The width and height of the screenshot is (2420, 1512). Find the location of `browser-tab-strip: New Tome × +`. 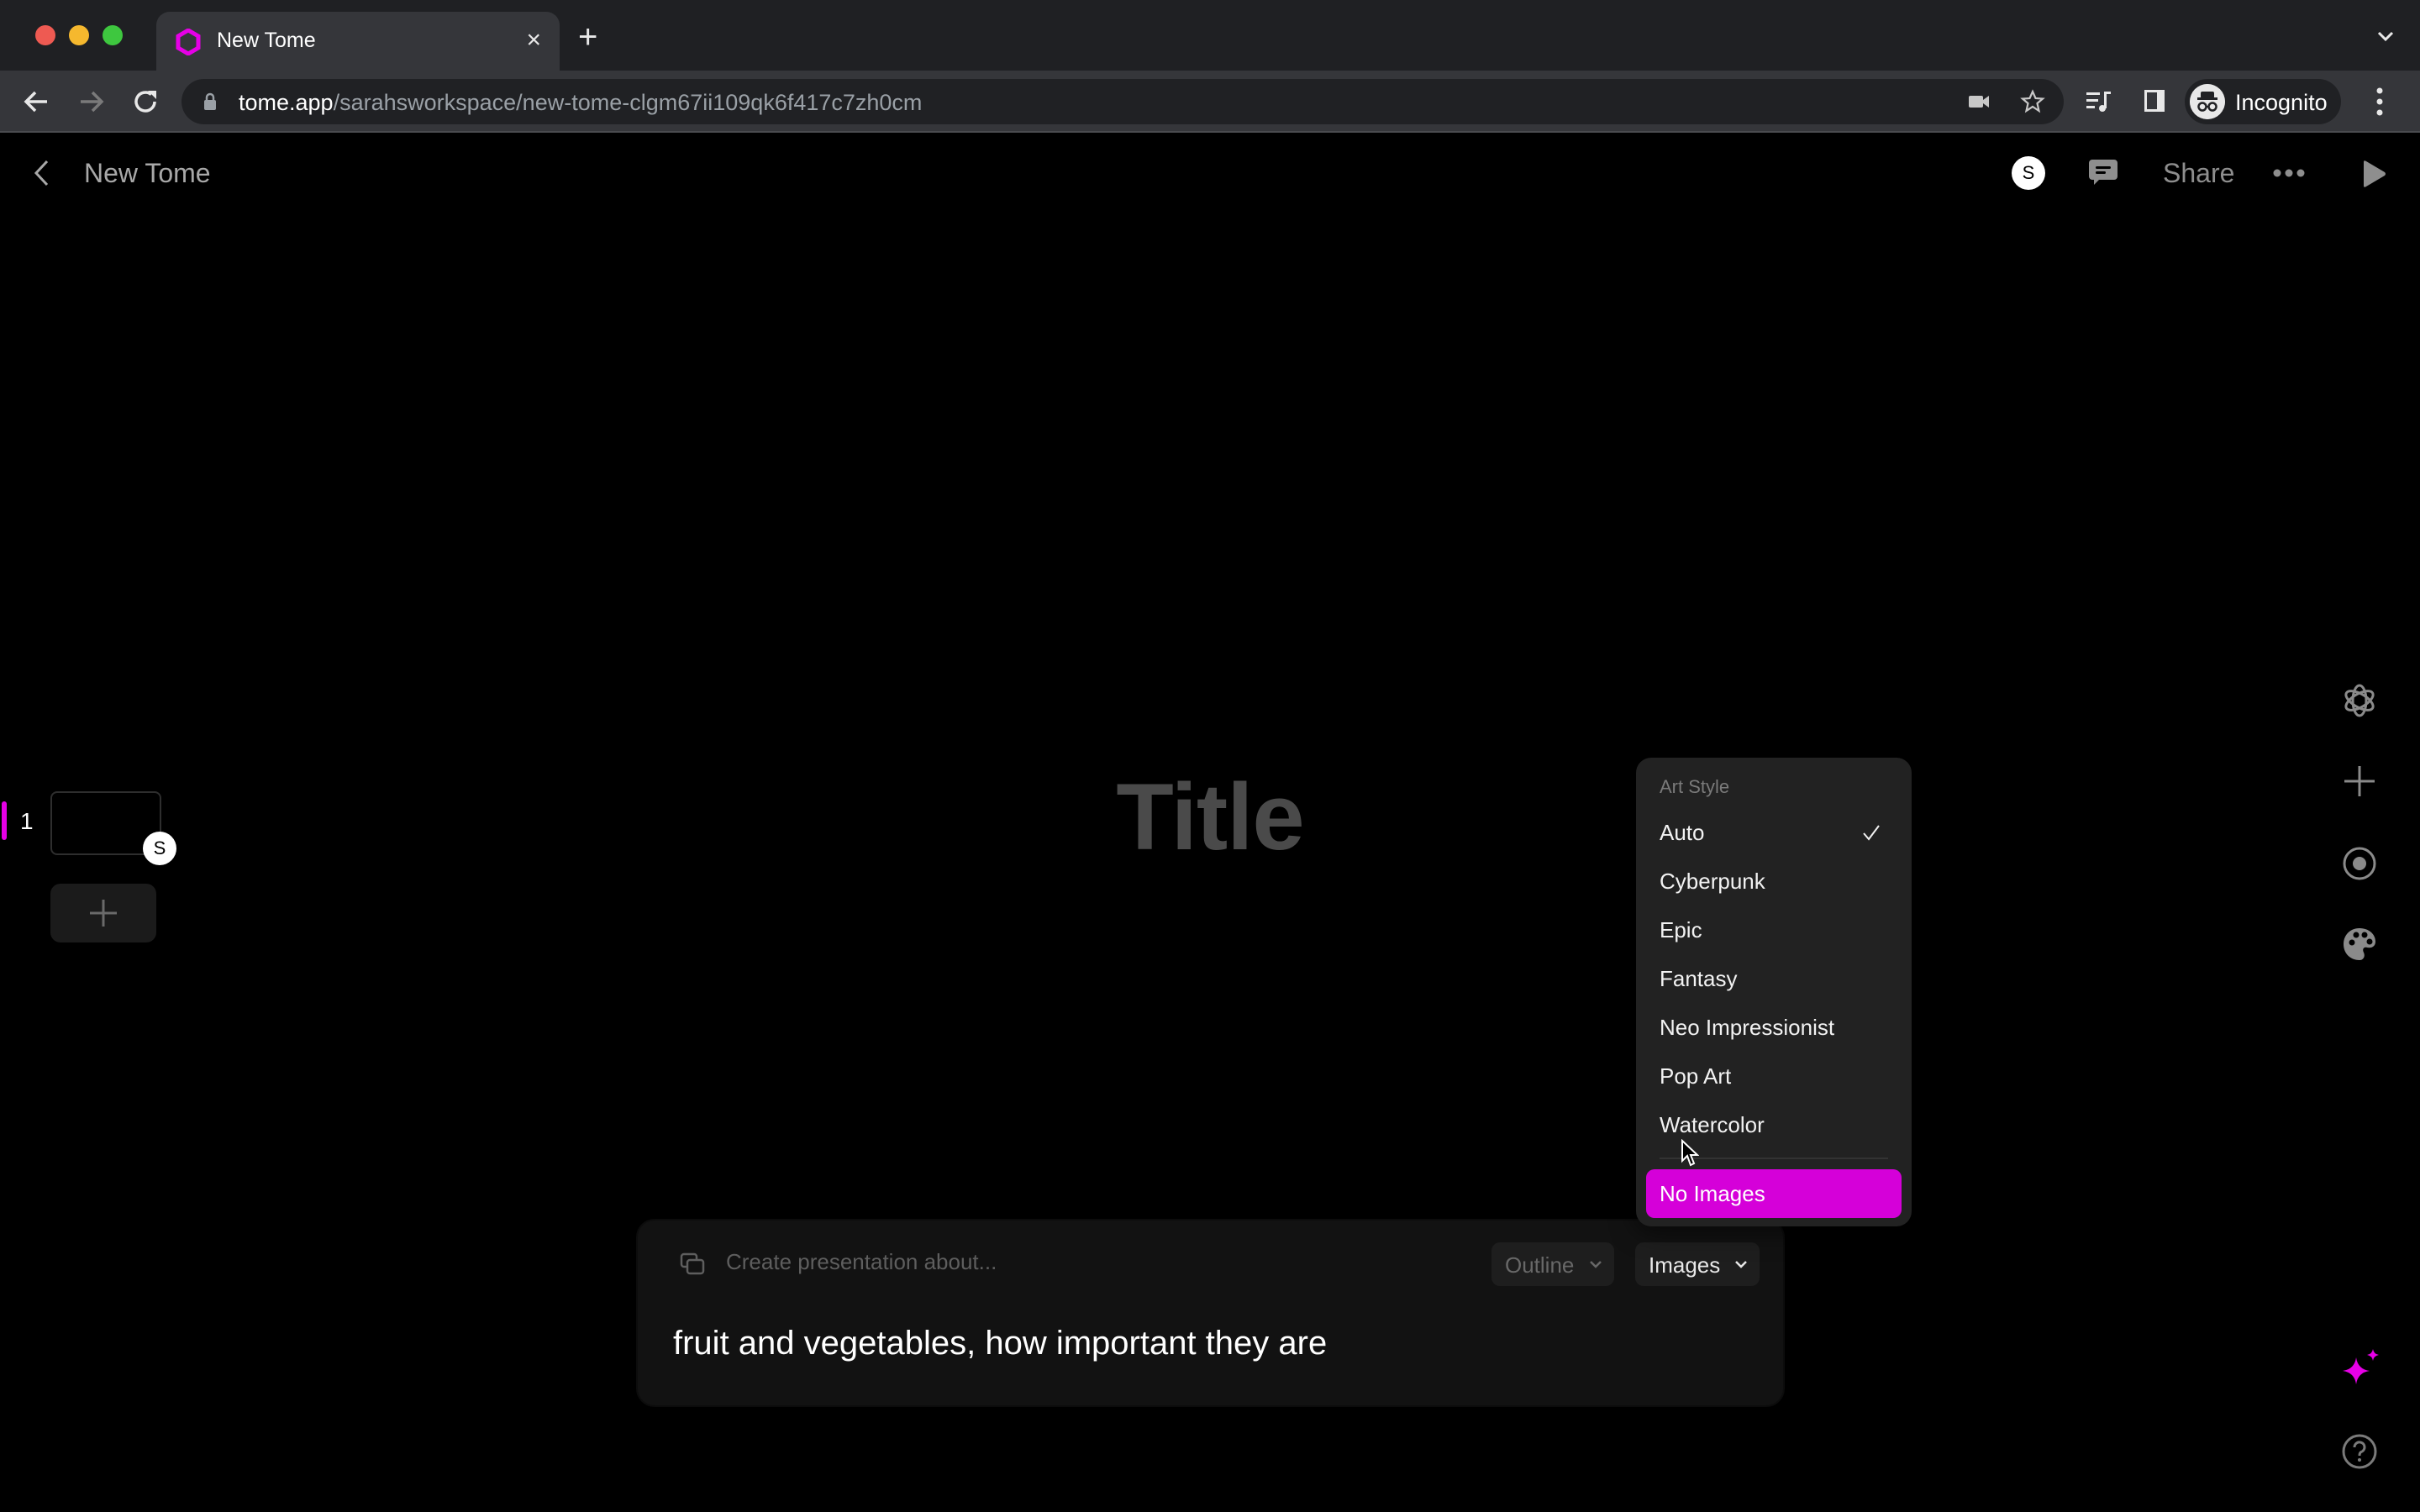

browser-tab-strip: New Tome × + is located at coordinates (1210, 35).